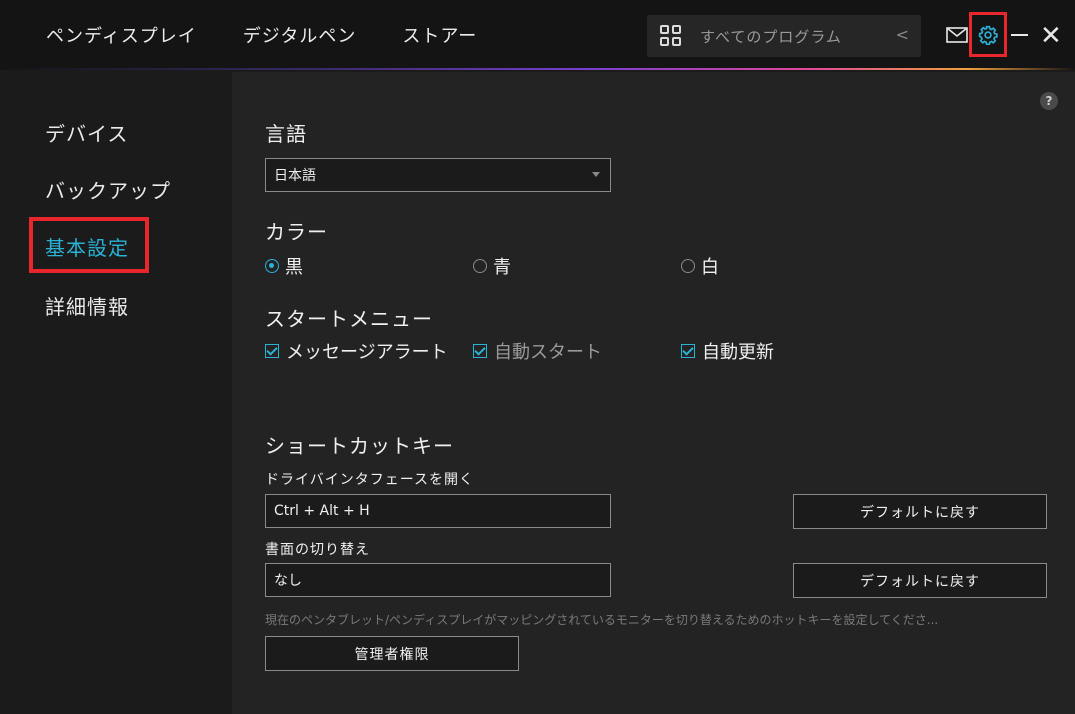  What do you see at coordinates (294, 267) in the screenshot?
I see `color-radio-label: 黒` at bounding box center [294, 267].